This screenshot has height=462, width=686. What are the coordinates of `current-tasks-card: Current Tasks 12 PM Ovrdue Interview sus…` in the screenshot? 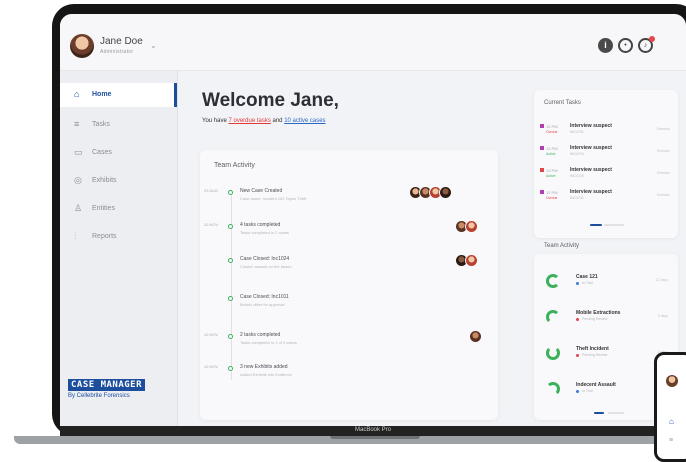 It's located at (606, 164).